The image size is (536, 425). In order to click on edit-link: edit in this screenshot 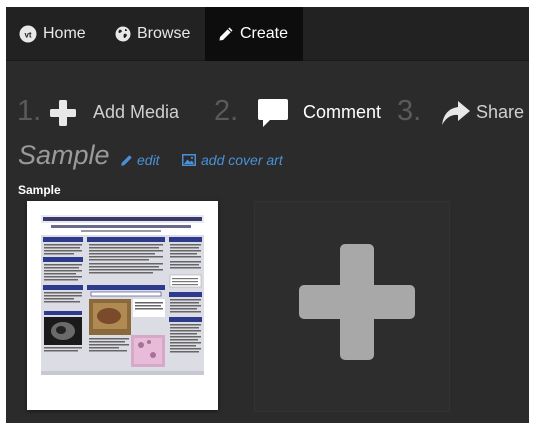, I will do `click(140, 160)`.